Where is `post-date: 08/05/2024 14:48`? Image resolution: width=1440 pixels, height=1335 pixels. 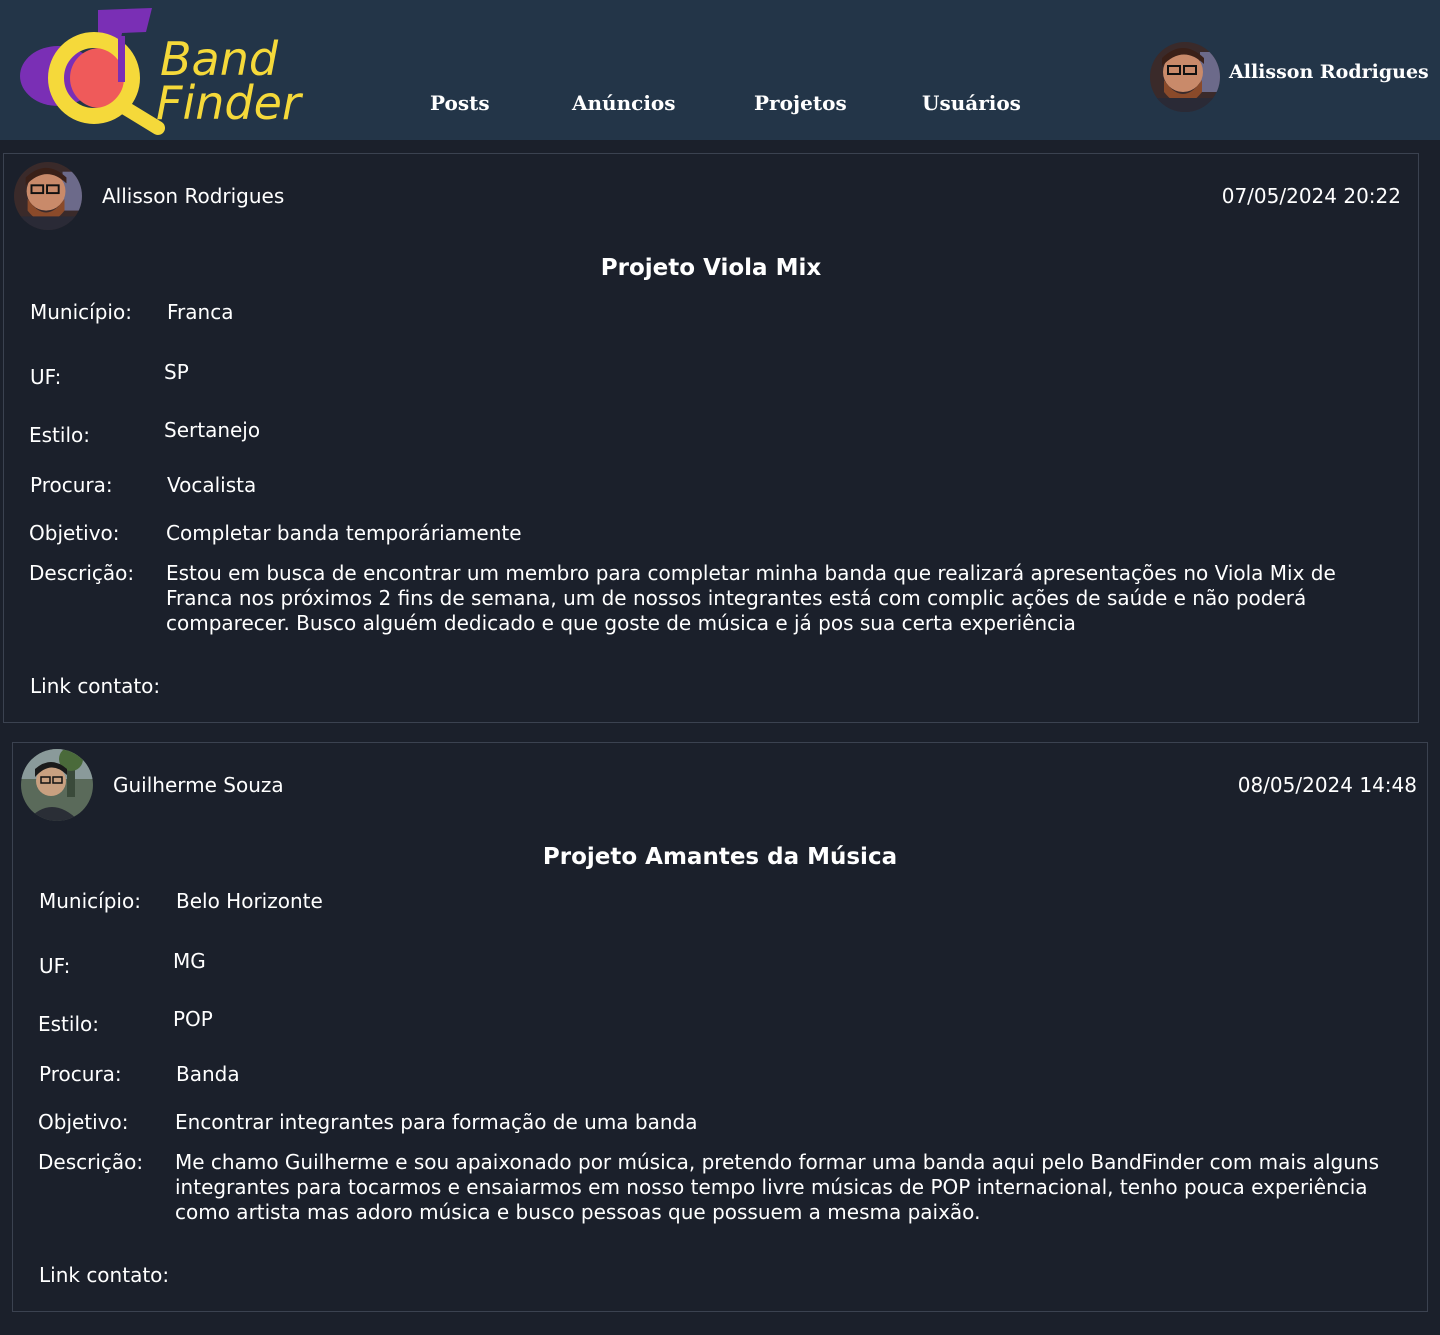 post-date: 08/05/2024 14:48 is located at coordinates (1327, 785).